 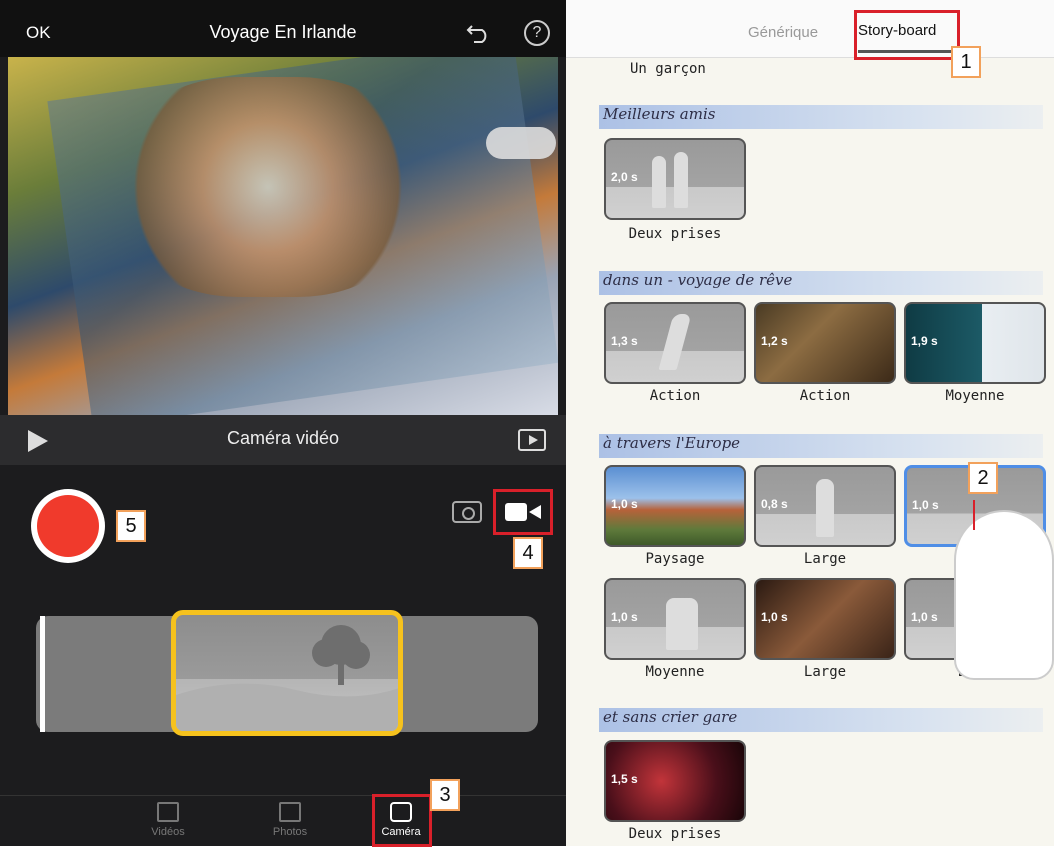 I want to click on shot-duration: 1,3 s, so click(x=624, y=341).